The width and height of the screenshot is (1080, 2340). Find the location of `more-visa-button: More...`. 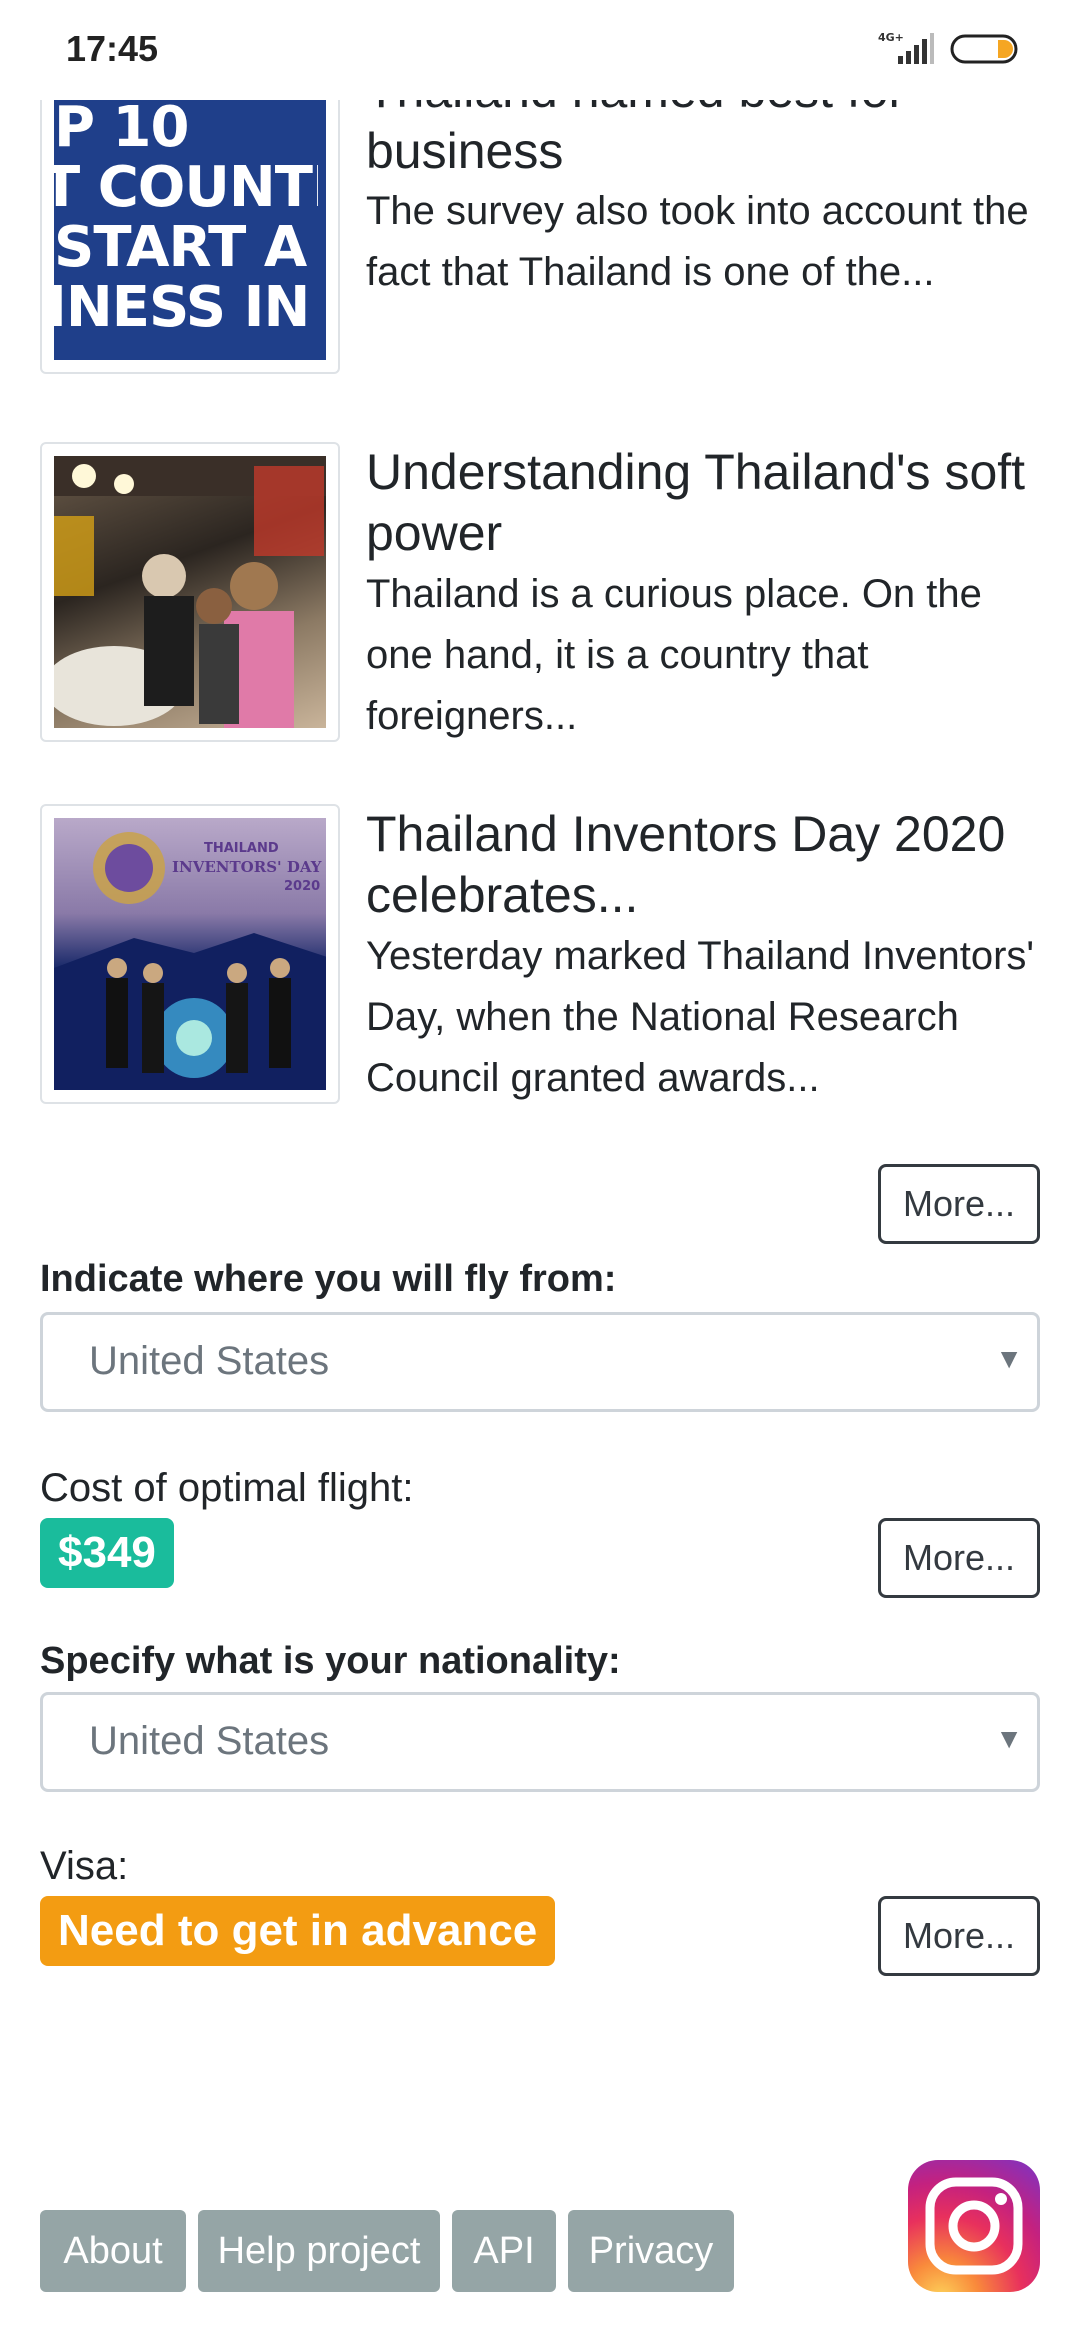

more-visa-button: More... is located at coordinates (959, 1936).